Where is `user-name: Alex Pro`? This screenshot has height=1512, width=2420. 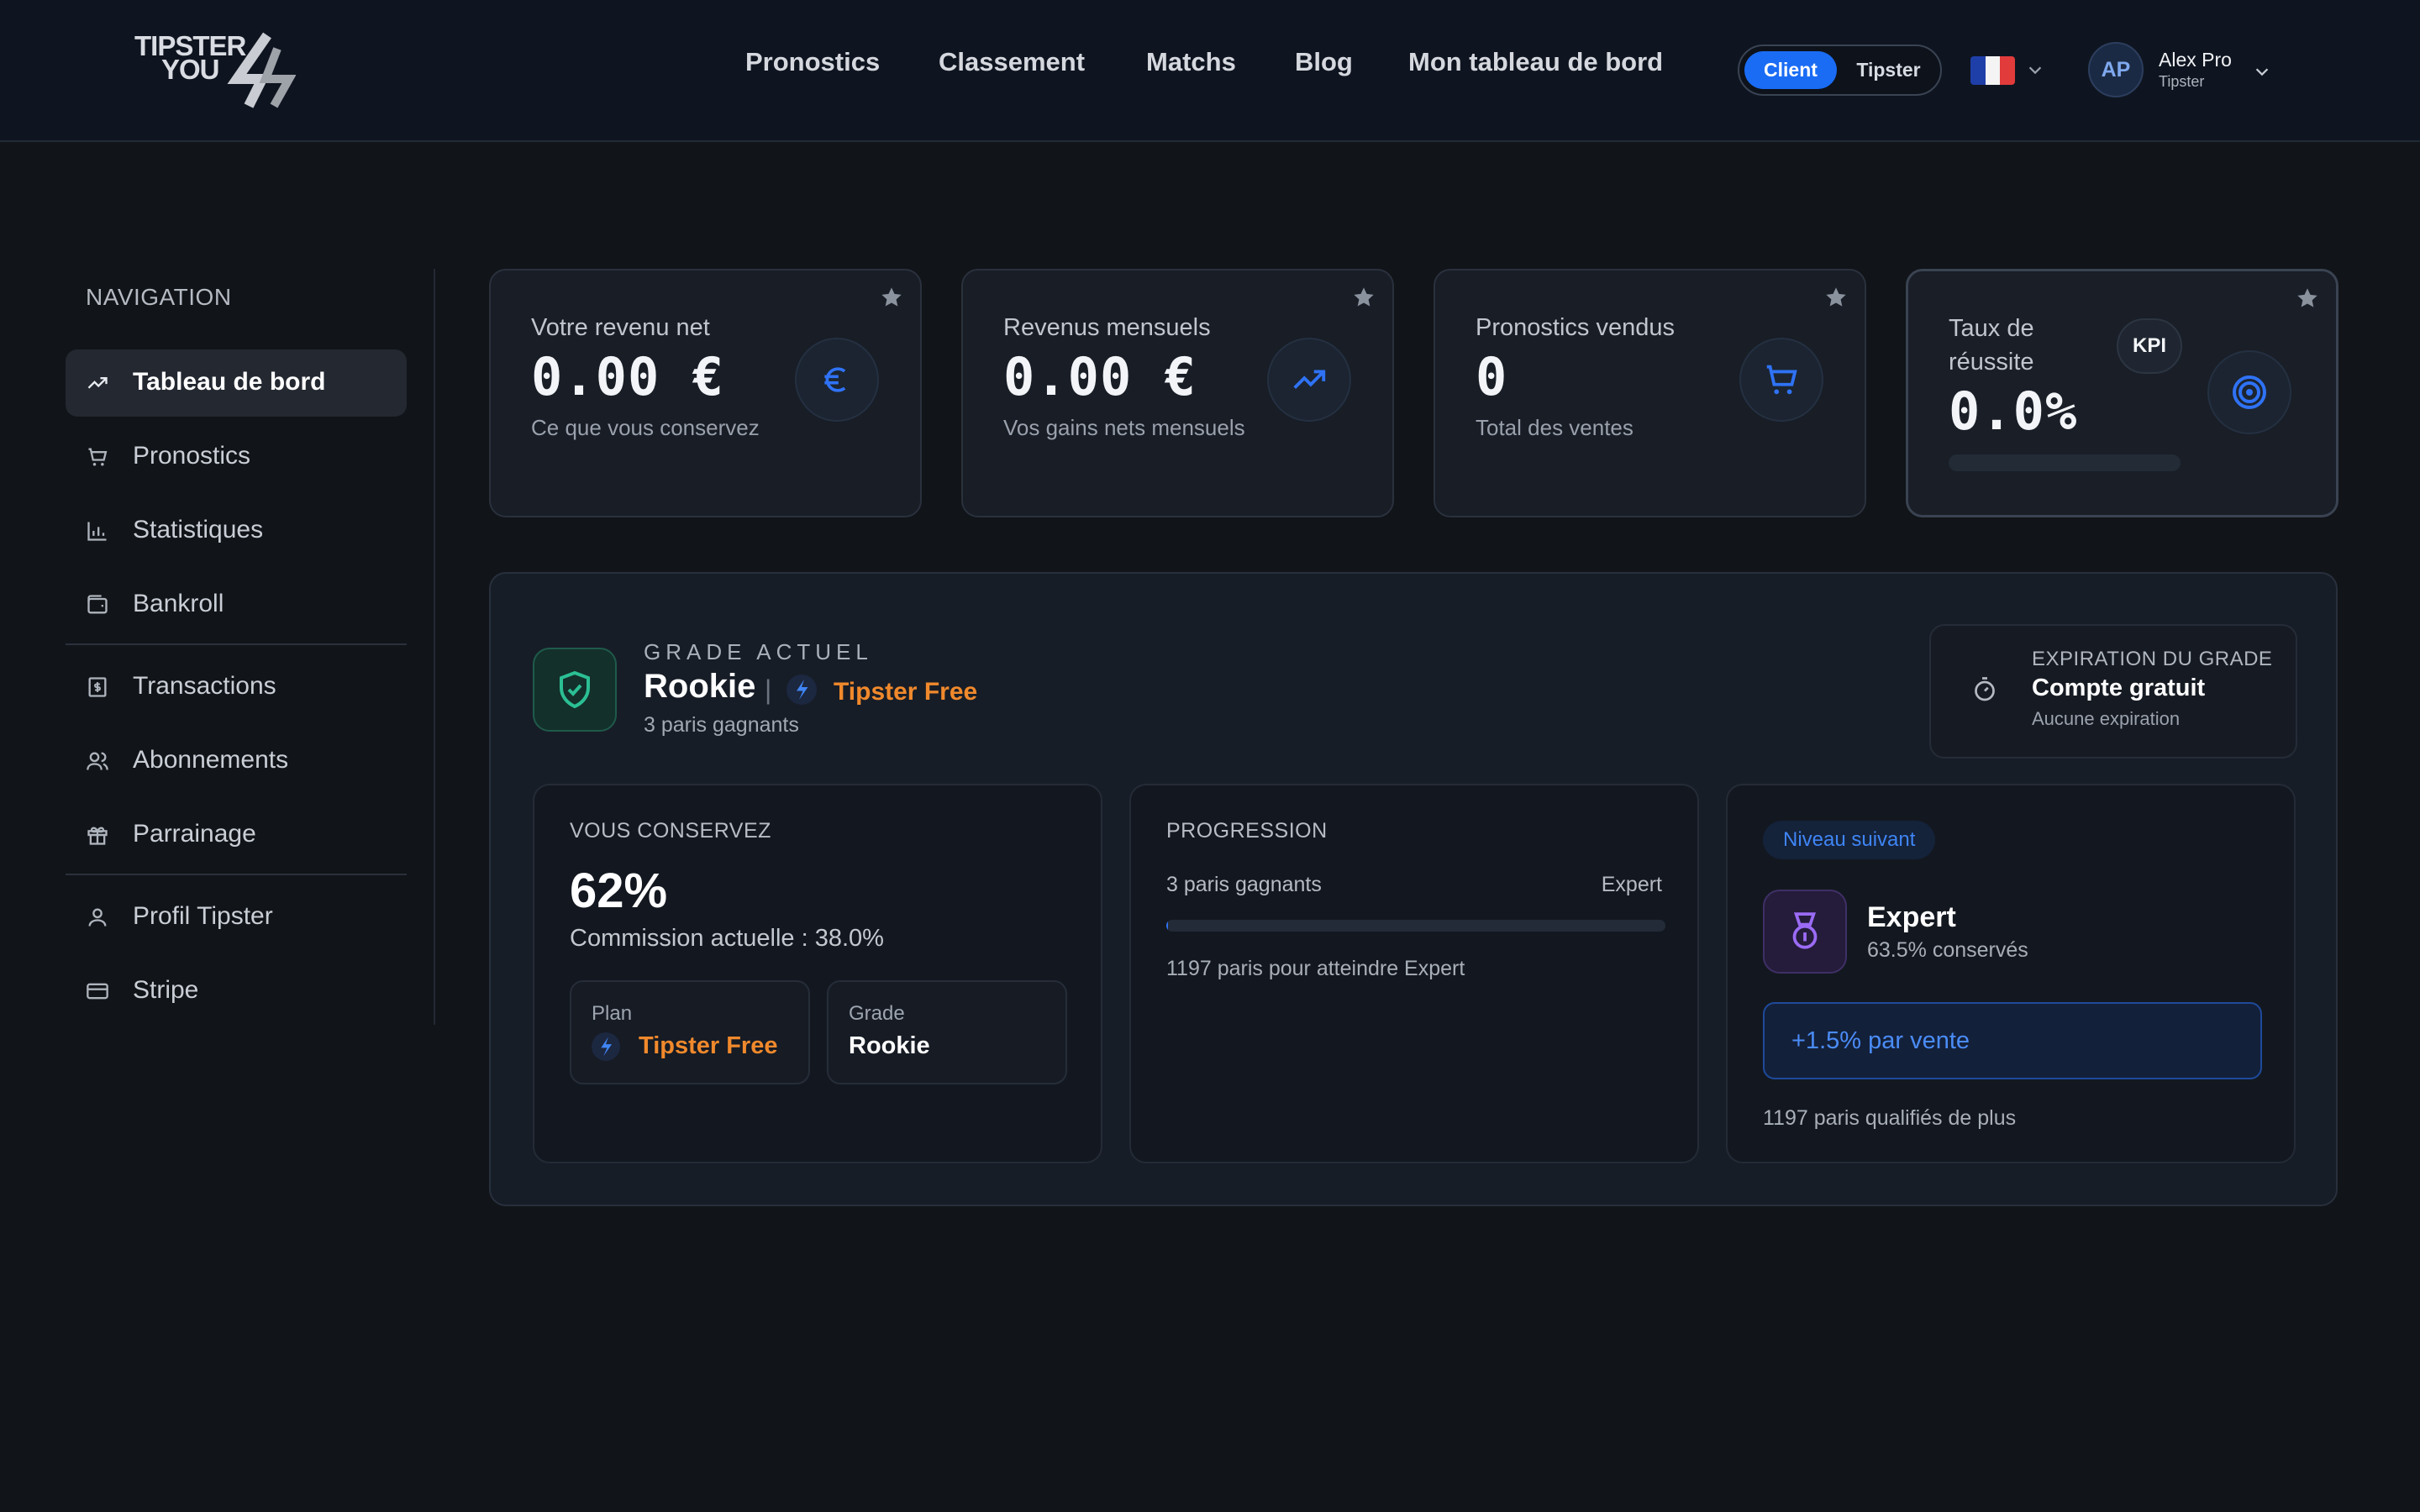 user-name: Alex Pro is located at coordinates (2195, 60).